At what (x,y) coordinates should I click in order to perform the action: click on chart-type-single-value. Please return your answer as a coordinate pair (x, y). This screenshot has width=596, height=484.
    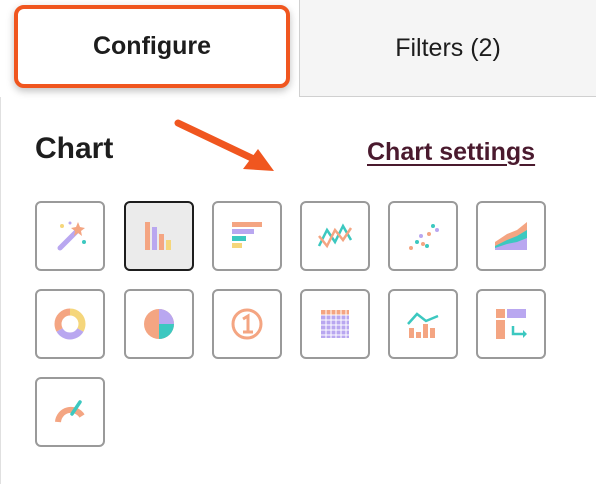
    Looking at the image, I should click on (247, 324).